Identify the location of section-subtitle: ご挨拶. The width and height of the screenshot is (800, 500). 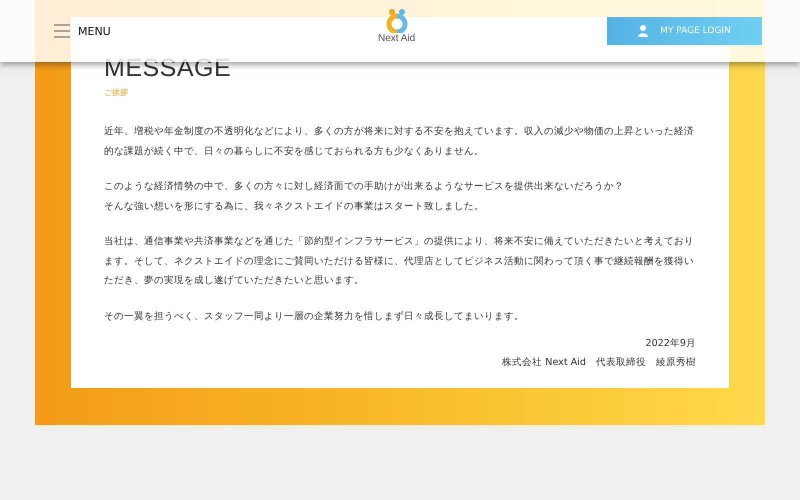
(116, 92).